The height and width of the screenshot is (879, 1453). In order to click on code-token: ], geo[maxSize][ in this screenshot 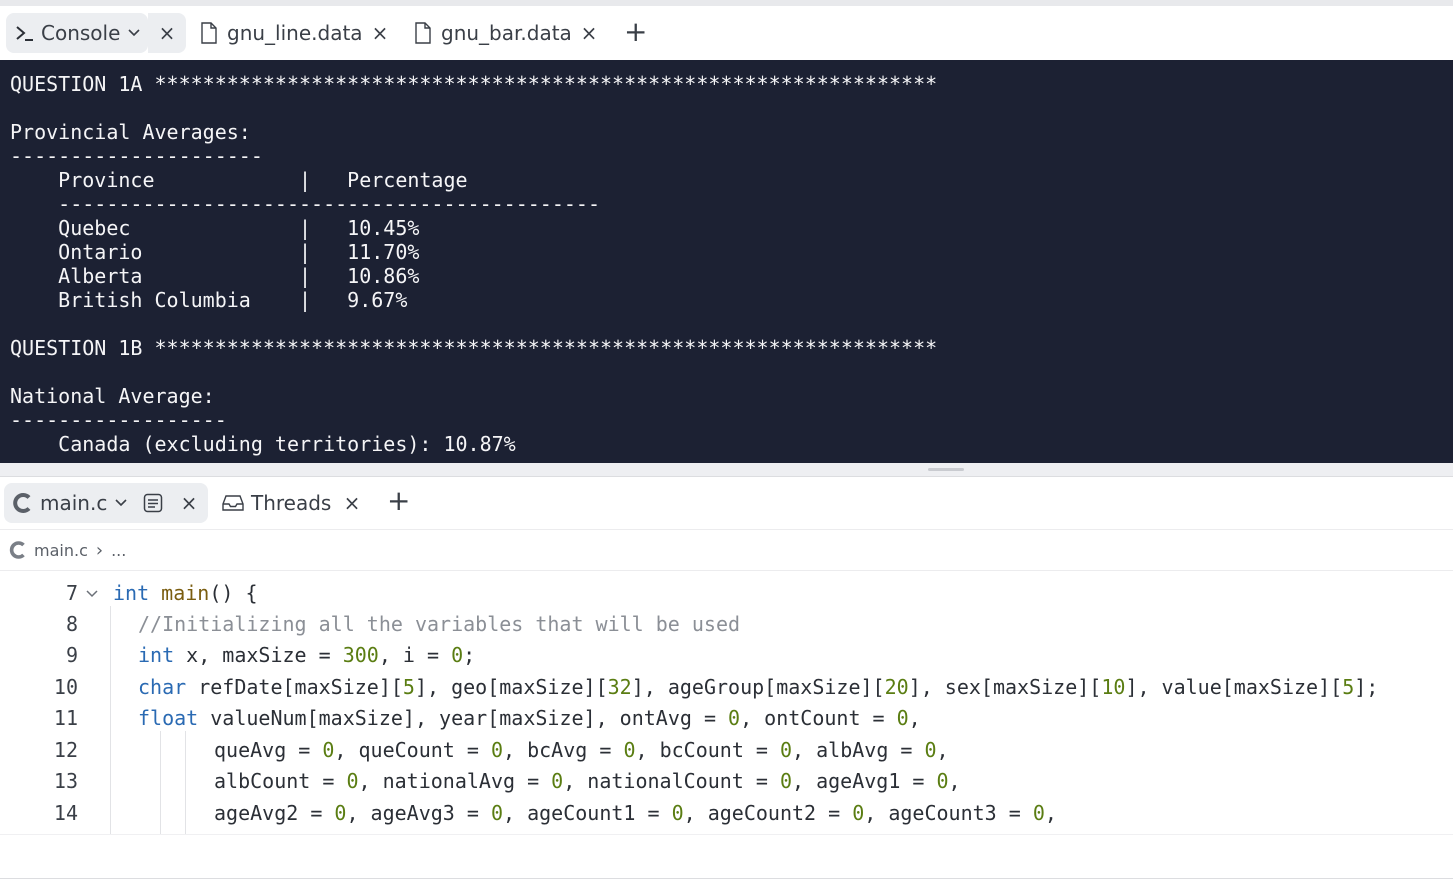, I will do `click(511, 687)`.